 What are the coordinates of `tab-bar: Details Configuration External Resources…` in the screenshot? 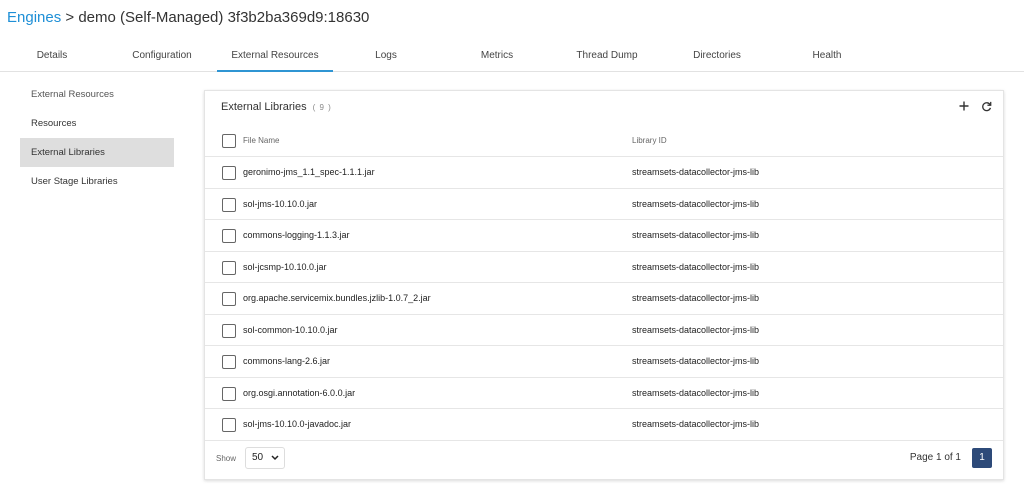 It's located at (512, 56).